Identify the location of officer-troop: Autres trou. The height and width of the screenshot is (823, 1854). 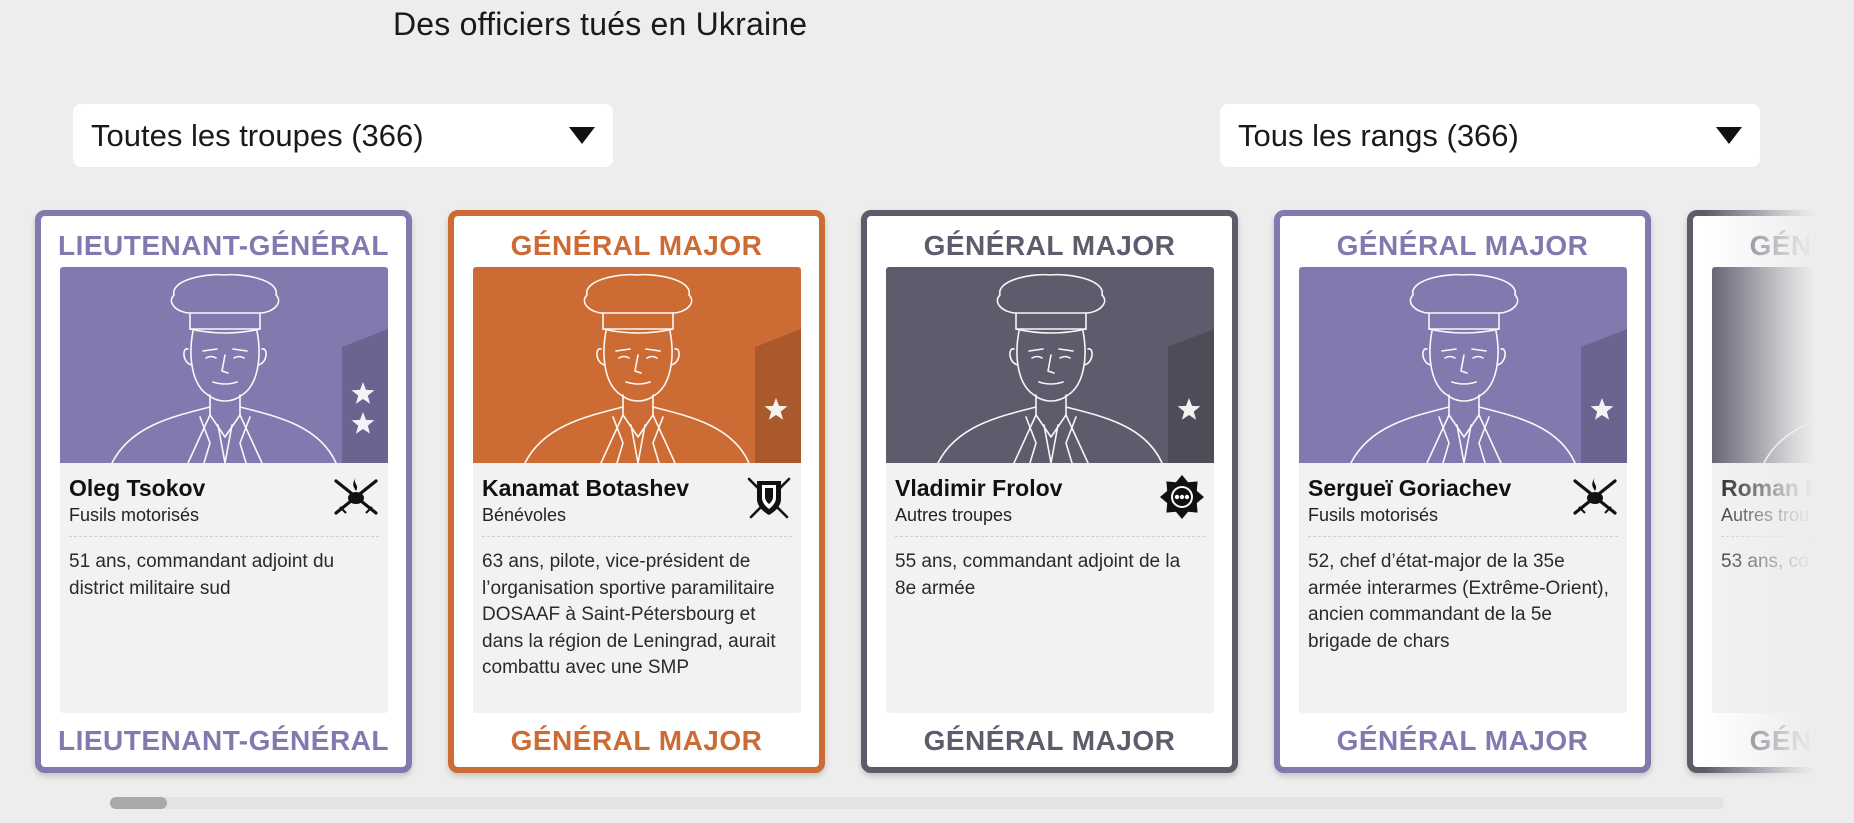
(1765, 515).